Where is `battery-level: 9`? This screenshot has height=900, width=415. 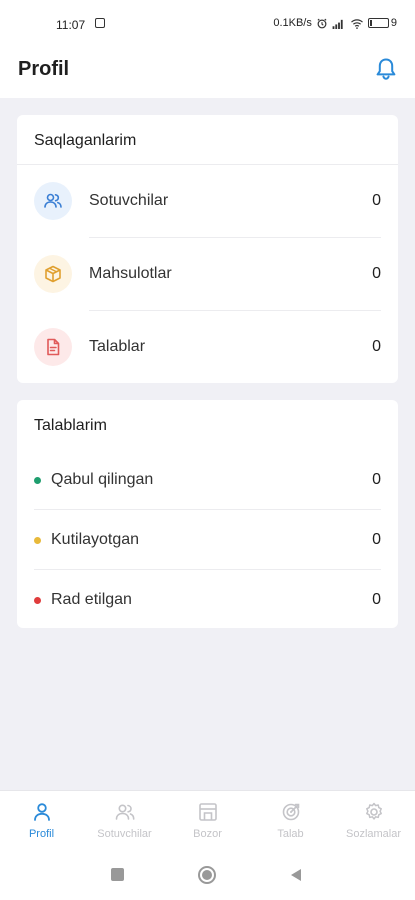 battery-level: 9 is located at coordinates (393, 23).